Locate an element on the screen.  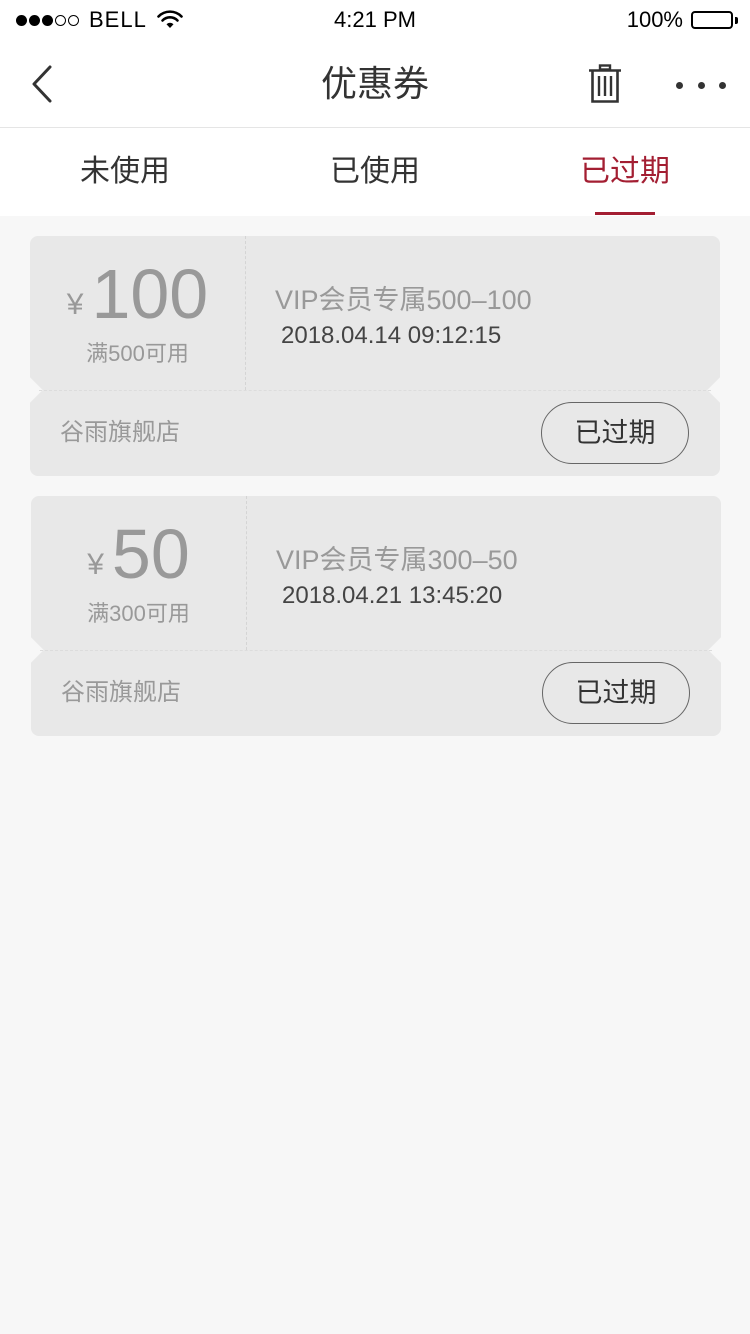
more-button is located at coordinates (701, 85).